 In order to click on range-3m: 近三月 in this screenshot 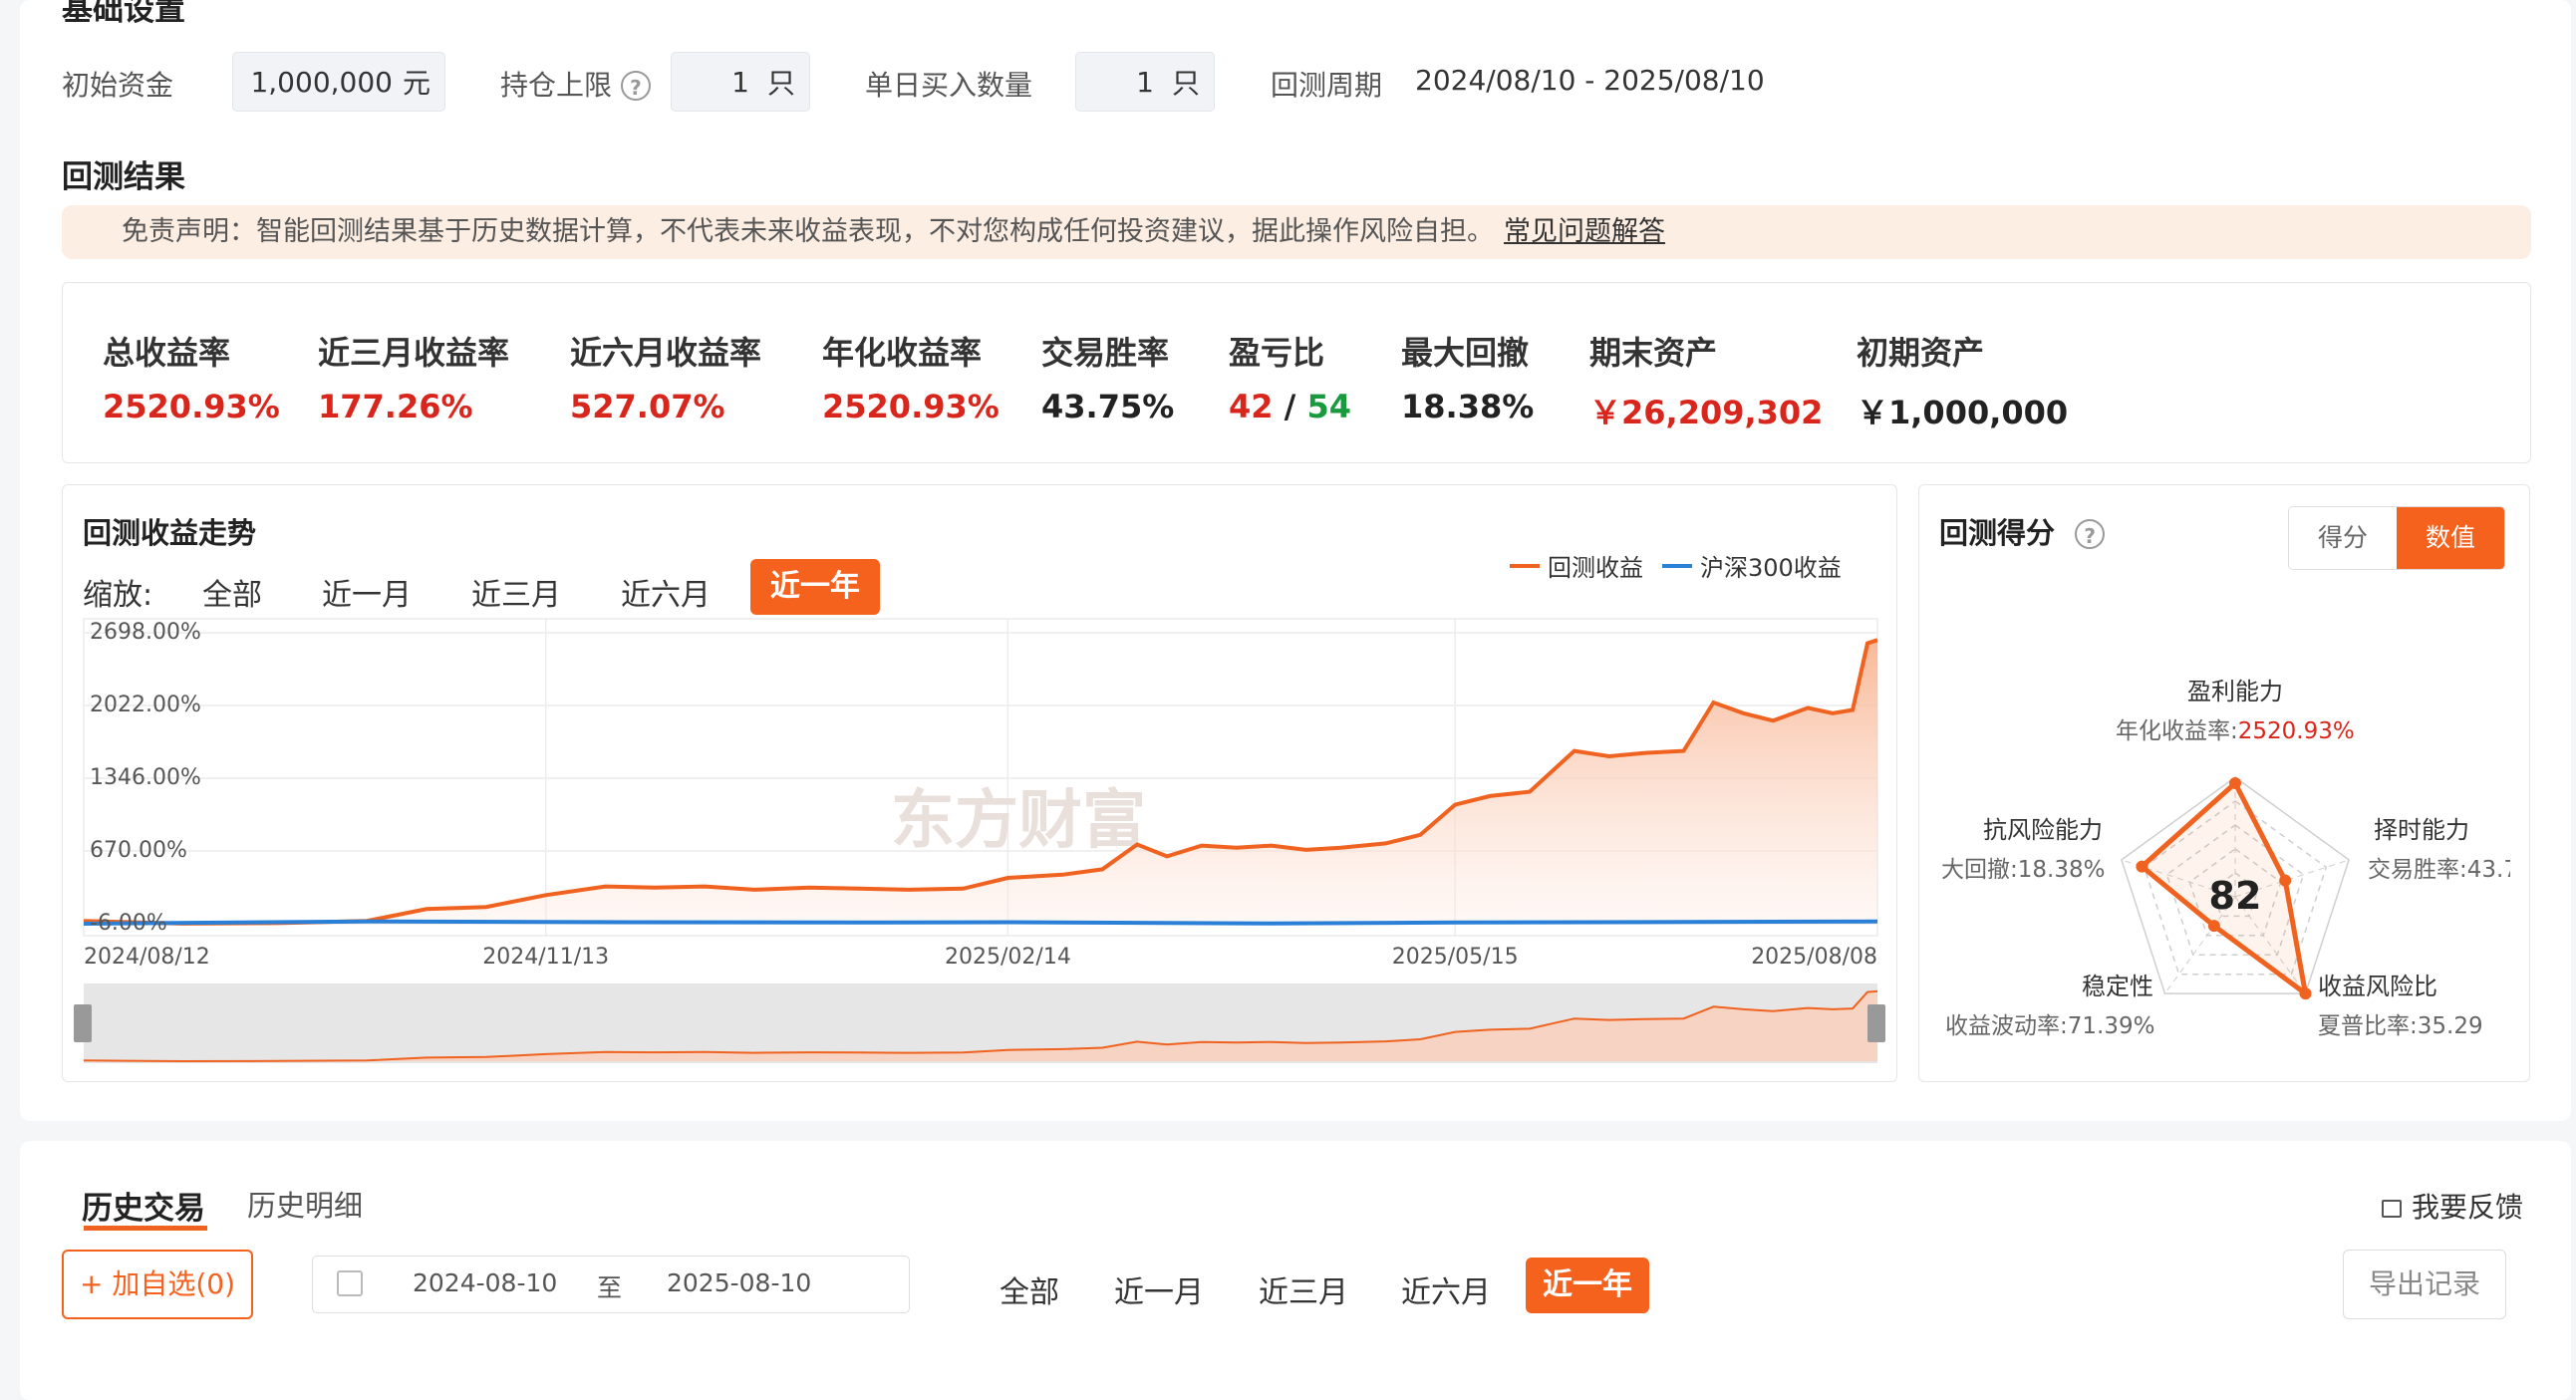, I will do `click(1303, 1289)`.